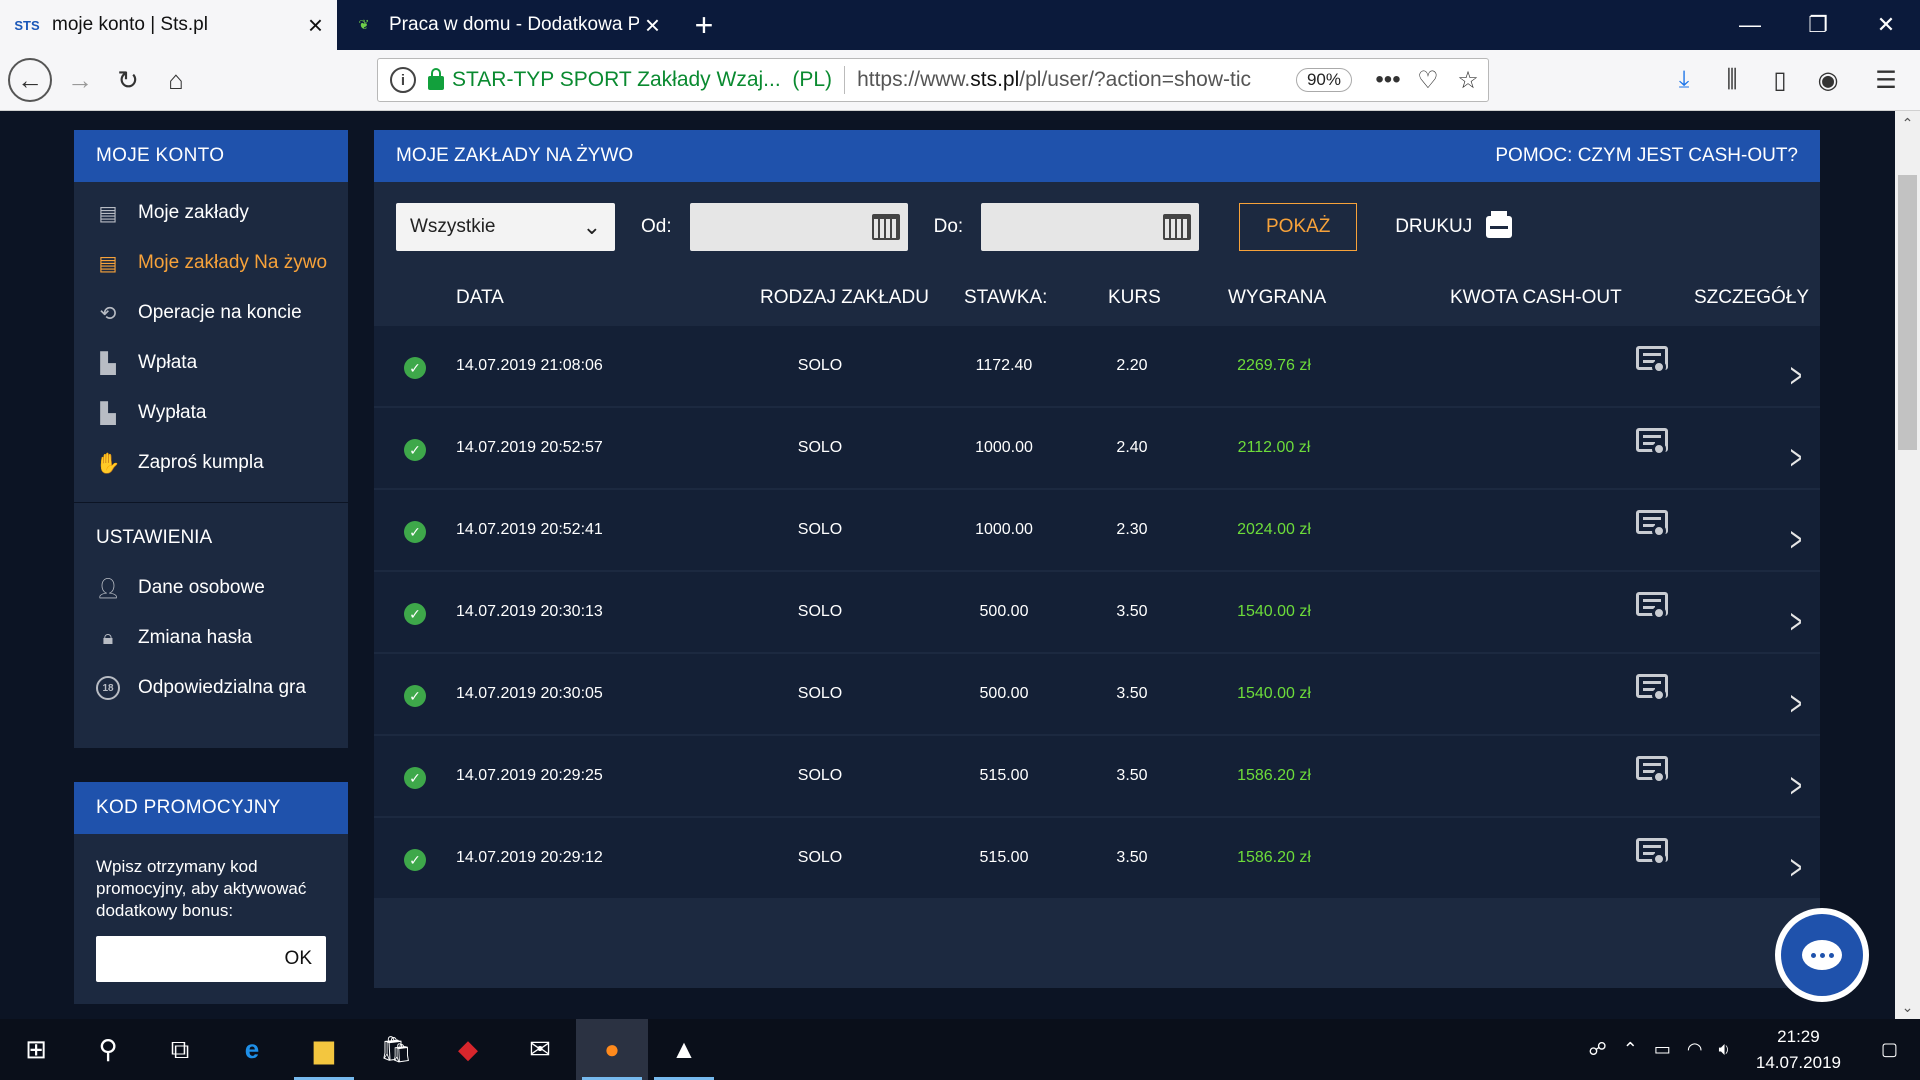 The height and width of the screenshot is (1080, 1920). I want to click on date-to-input, so click(1090, 227).